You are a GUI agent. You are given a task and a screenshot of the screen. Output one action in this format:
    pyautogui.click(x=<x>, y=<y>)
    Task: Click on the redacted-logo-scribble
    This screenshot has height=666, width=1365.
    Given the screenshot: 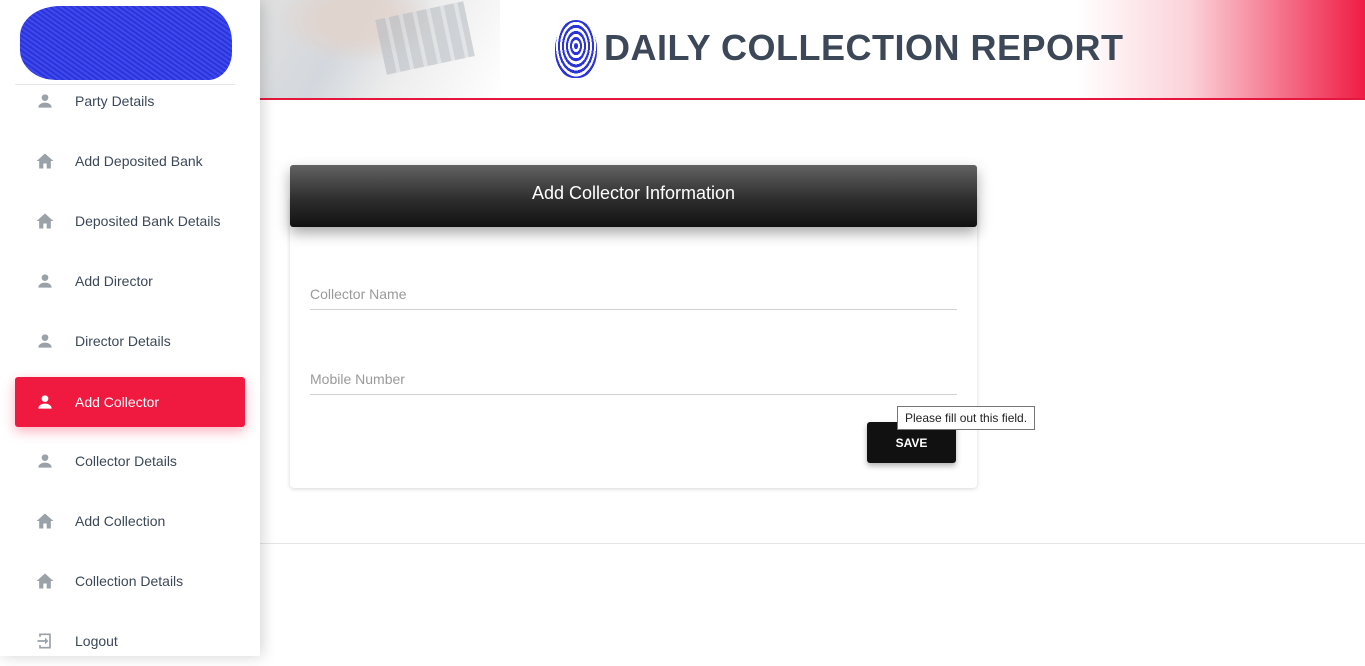 What is the action you would take?
    pyautogui.click(x=126, y=43)
    